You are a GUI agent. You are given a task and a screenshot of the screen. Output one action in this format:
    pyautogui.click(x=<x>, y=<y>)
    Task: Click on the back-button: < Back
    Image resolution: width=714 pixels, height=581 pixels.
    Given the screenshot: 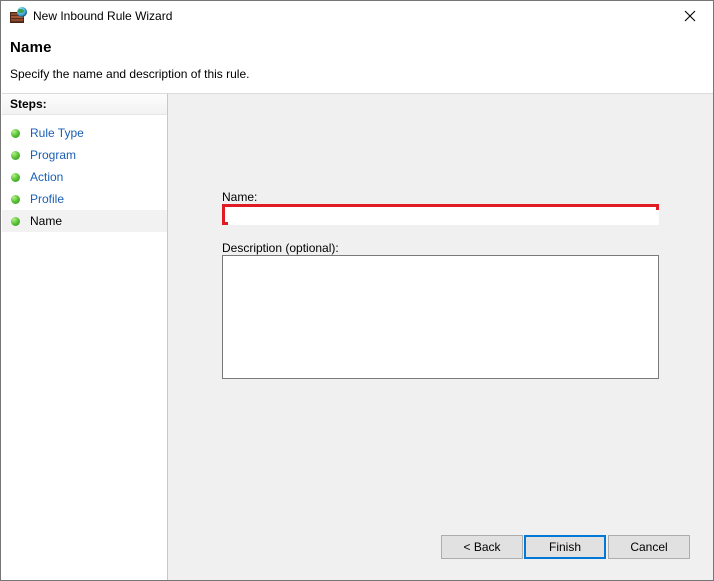 What is the action you would take?
    pyautogui.click(x=482, y=547)
    